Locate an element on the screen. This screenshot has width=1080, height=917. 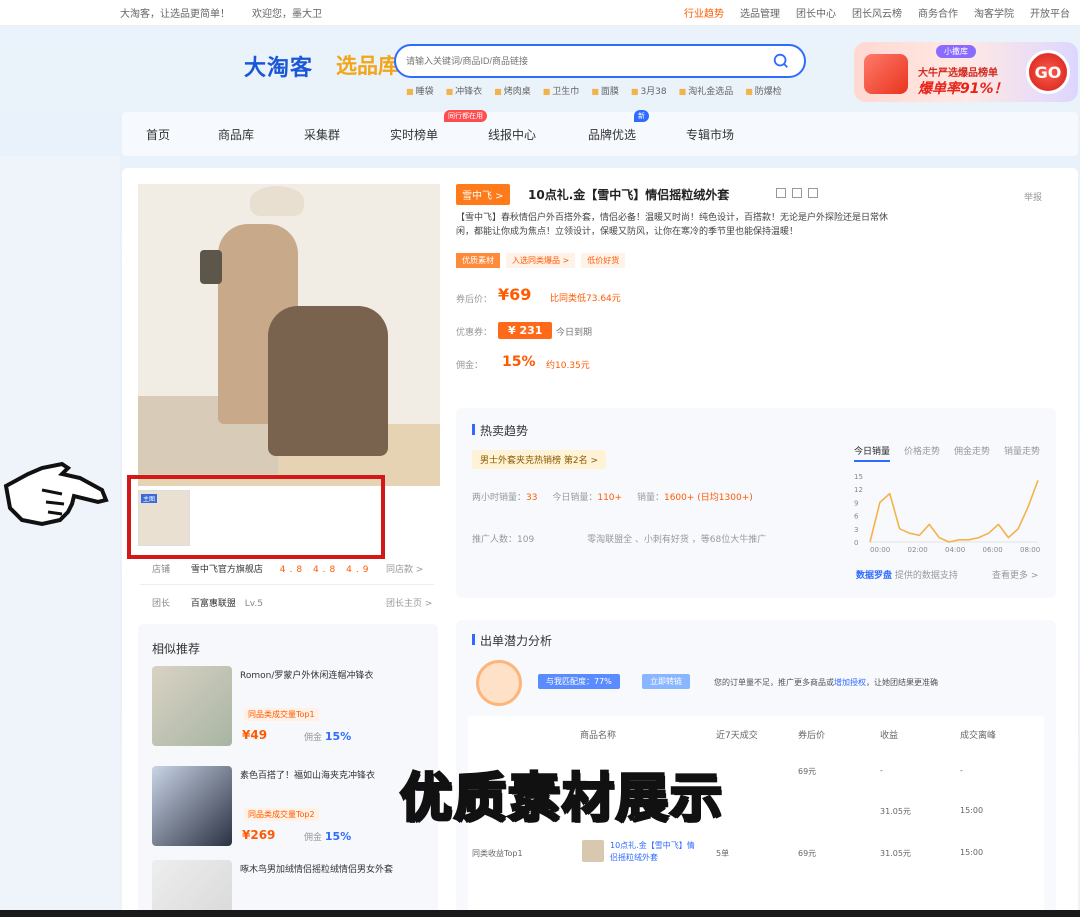
potential-title: 出单潜力分析 is located at coordinates (512, 641).